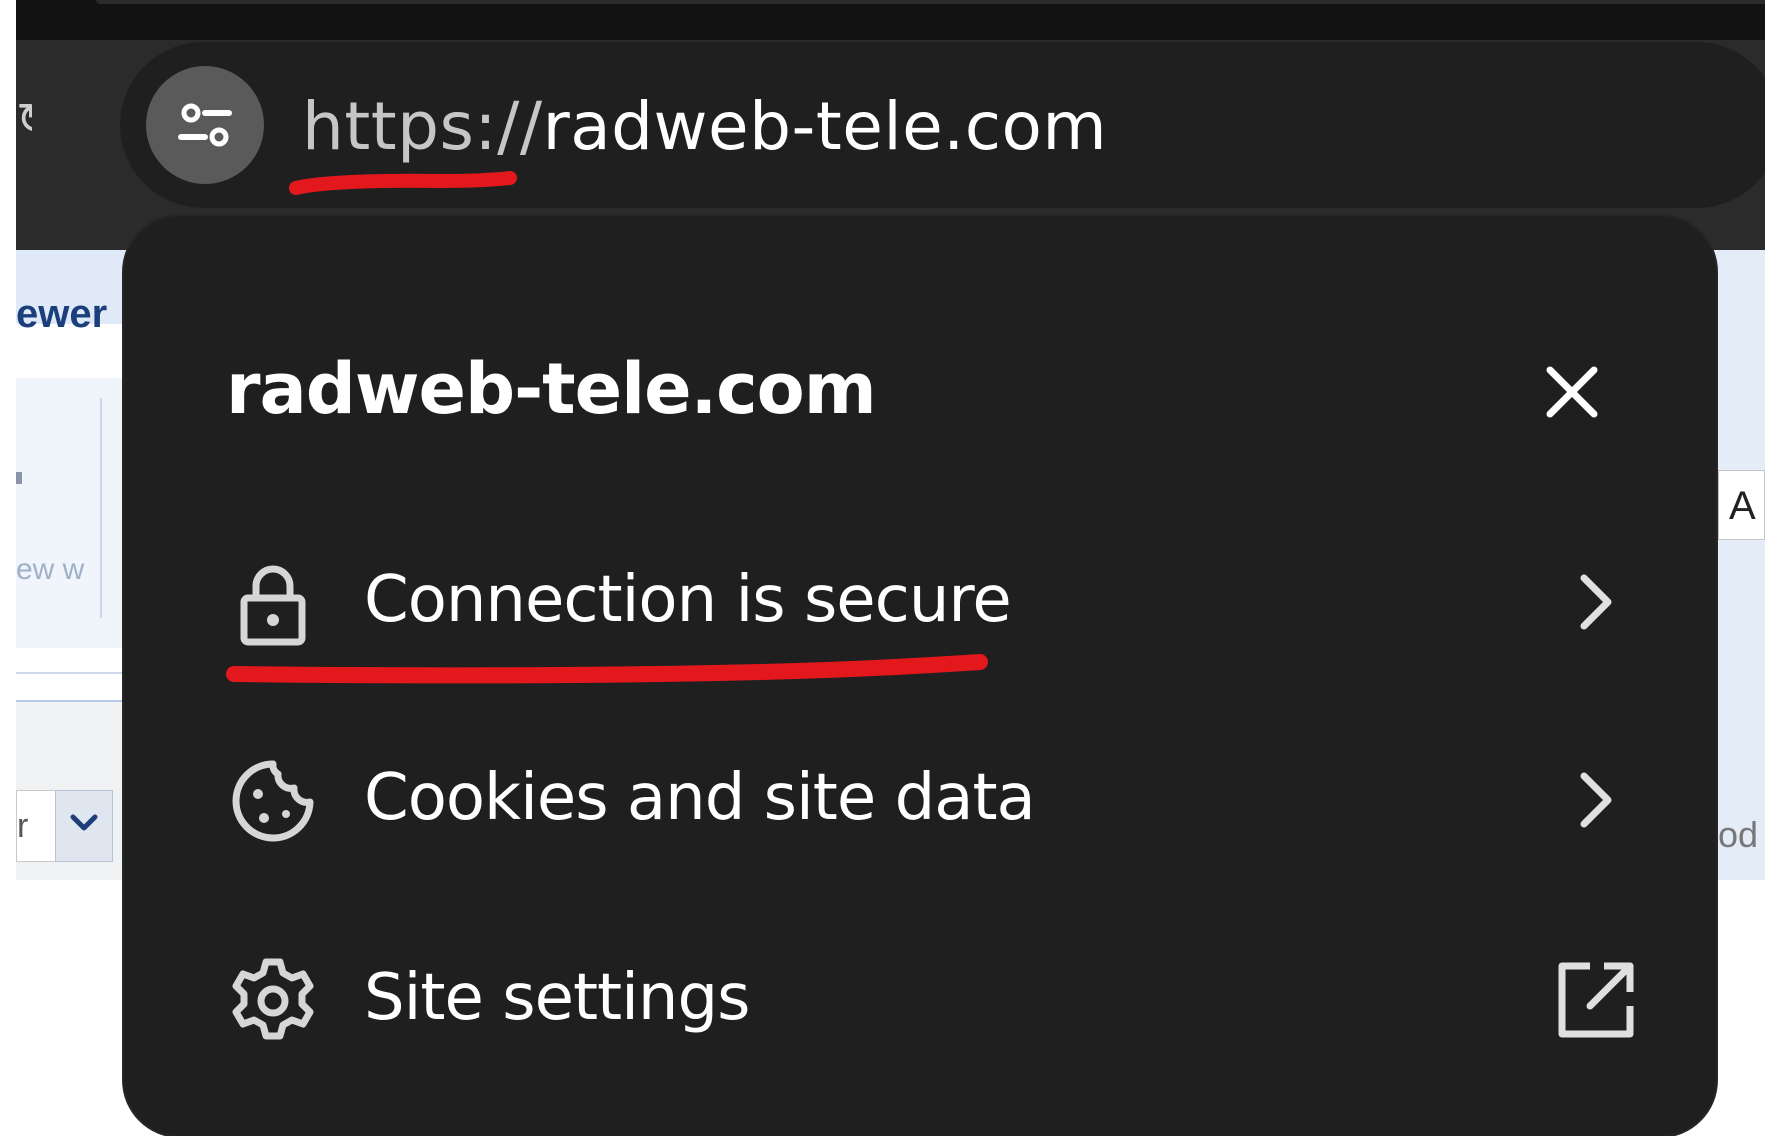 Image resolution: width=1765 pixels, height=1136 pixels. I want to click on connection-security-label: Connection is secure, so click(688, 600).